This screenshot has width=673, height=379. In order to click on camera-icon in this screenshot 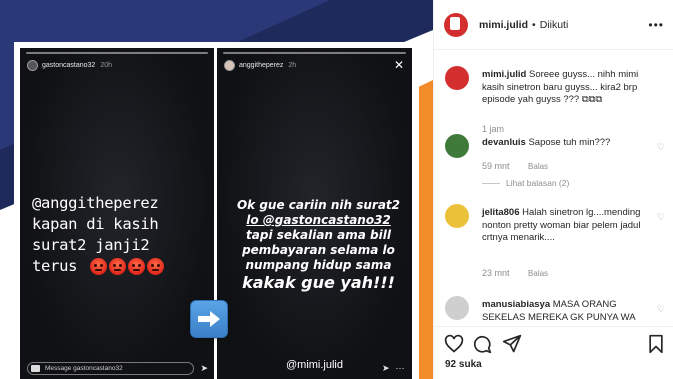, I will do `click(35, 368)`.